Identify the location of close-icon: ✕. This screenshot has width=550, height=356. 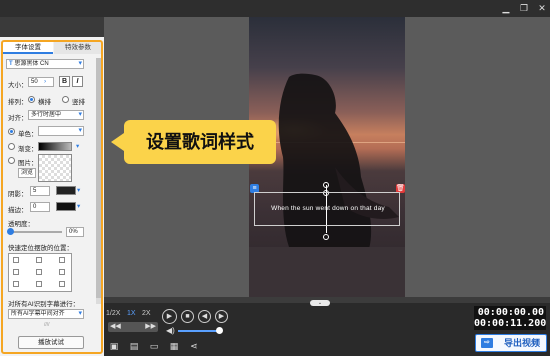
(542, 8).